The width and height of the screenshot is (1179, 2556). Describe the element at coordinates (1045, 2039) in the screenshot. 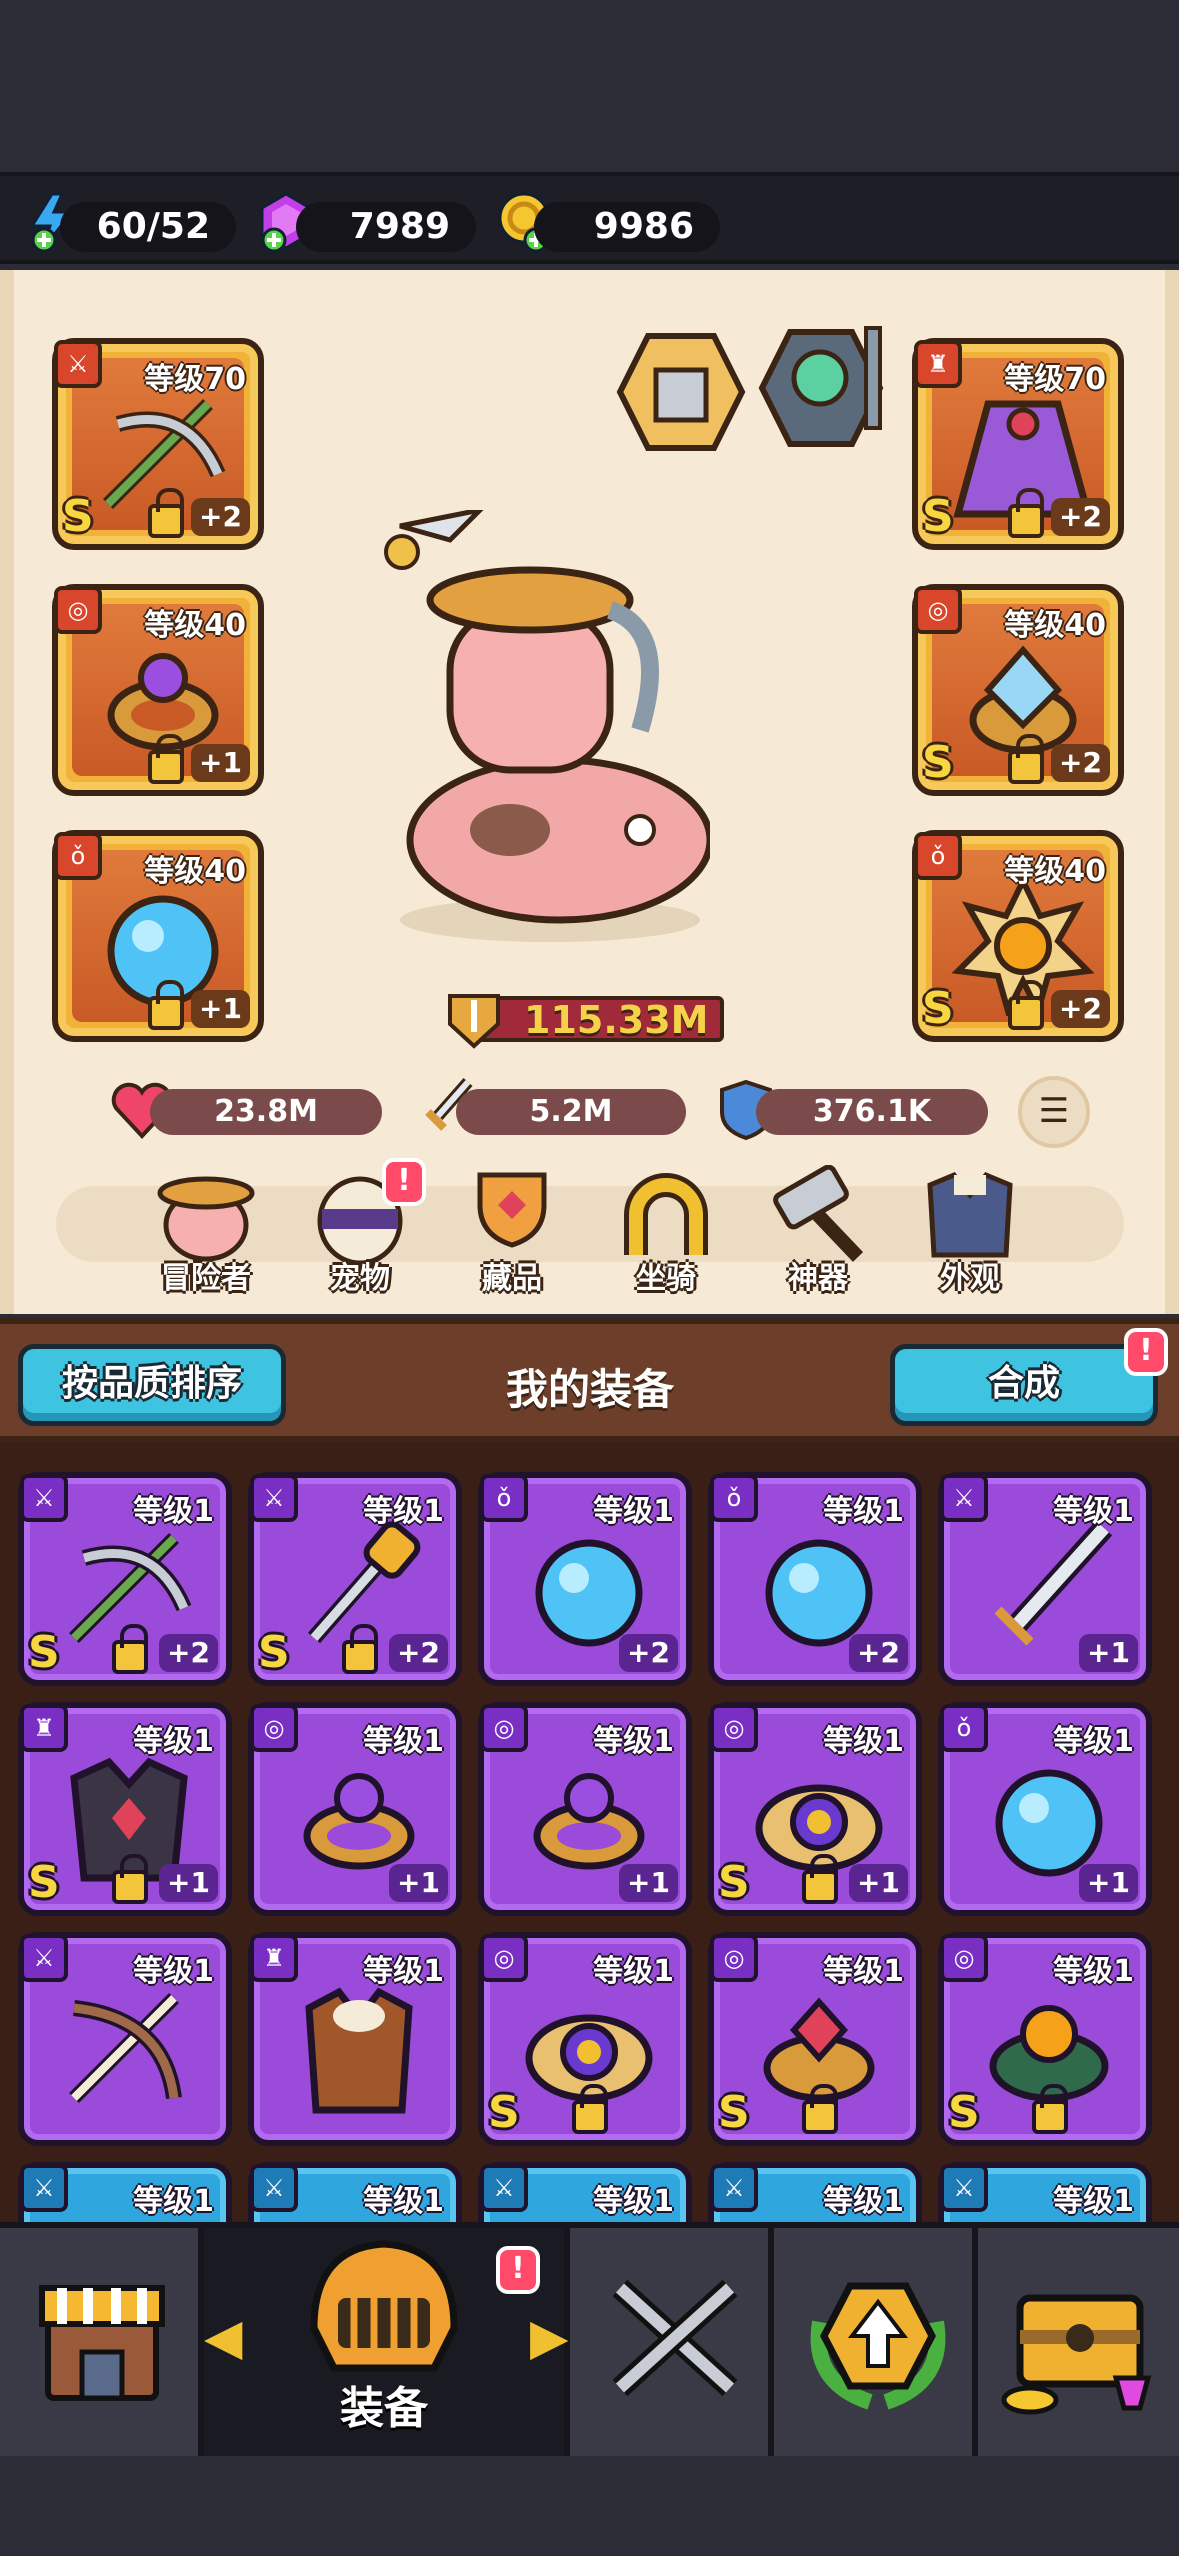

I see `inventory-item-serpent-ring: ◎ 等级1 S` at that location.